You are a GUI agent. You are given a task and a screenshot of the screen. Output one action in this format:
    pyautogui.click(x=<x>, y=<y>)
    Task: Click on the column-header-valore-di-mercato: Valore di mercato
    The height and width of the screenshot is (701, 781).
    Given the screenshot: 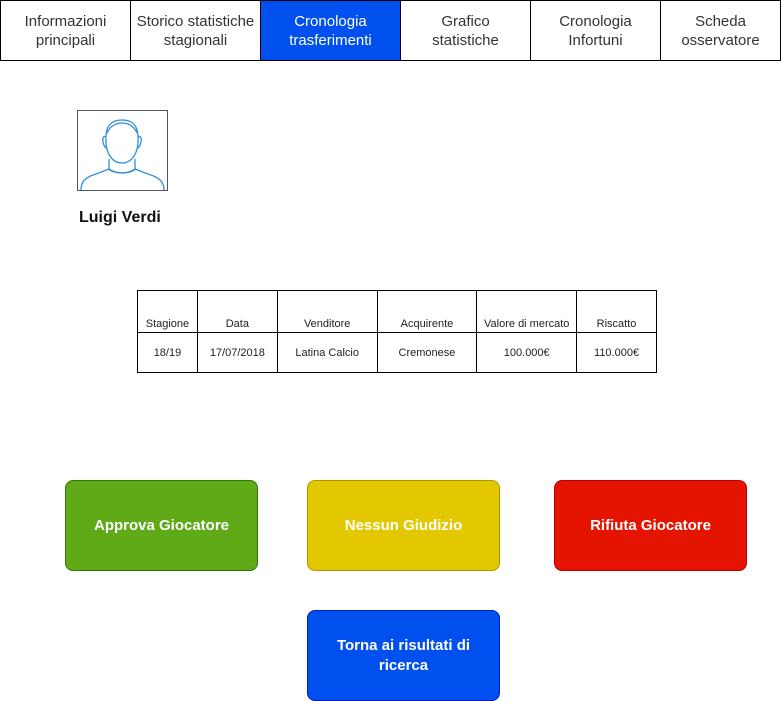 What is the action you would take?
    pyautogui.click(x=527, y=311)
    